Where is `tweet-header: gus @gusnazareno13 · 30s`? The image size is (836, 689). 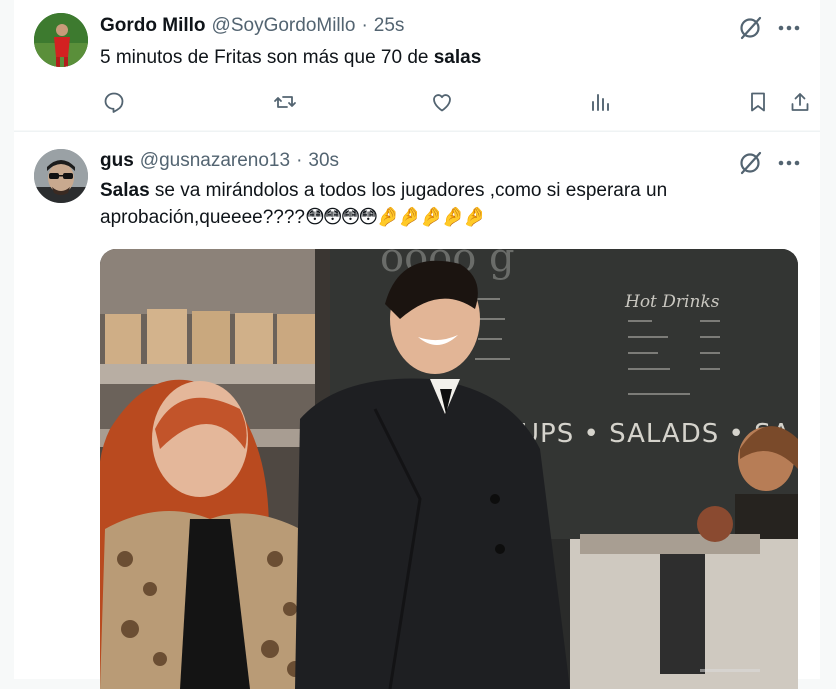 tweet-header: gus @gusnazareno13 · 30s is located at coordinates (219, 161).